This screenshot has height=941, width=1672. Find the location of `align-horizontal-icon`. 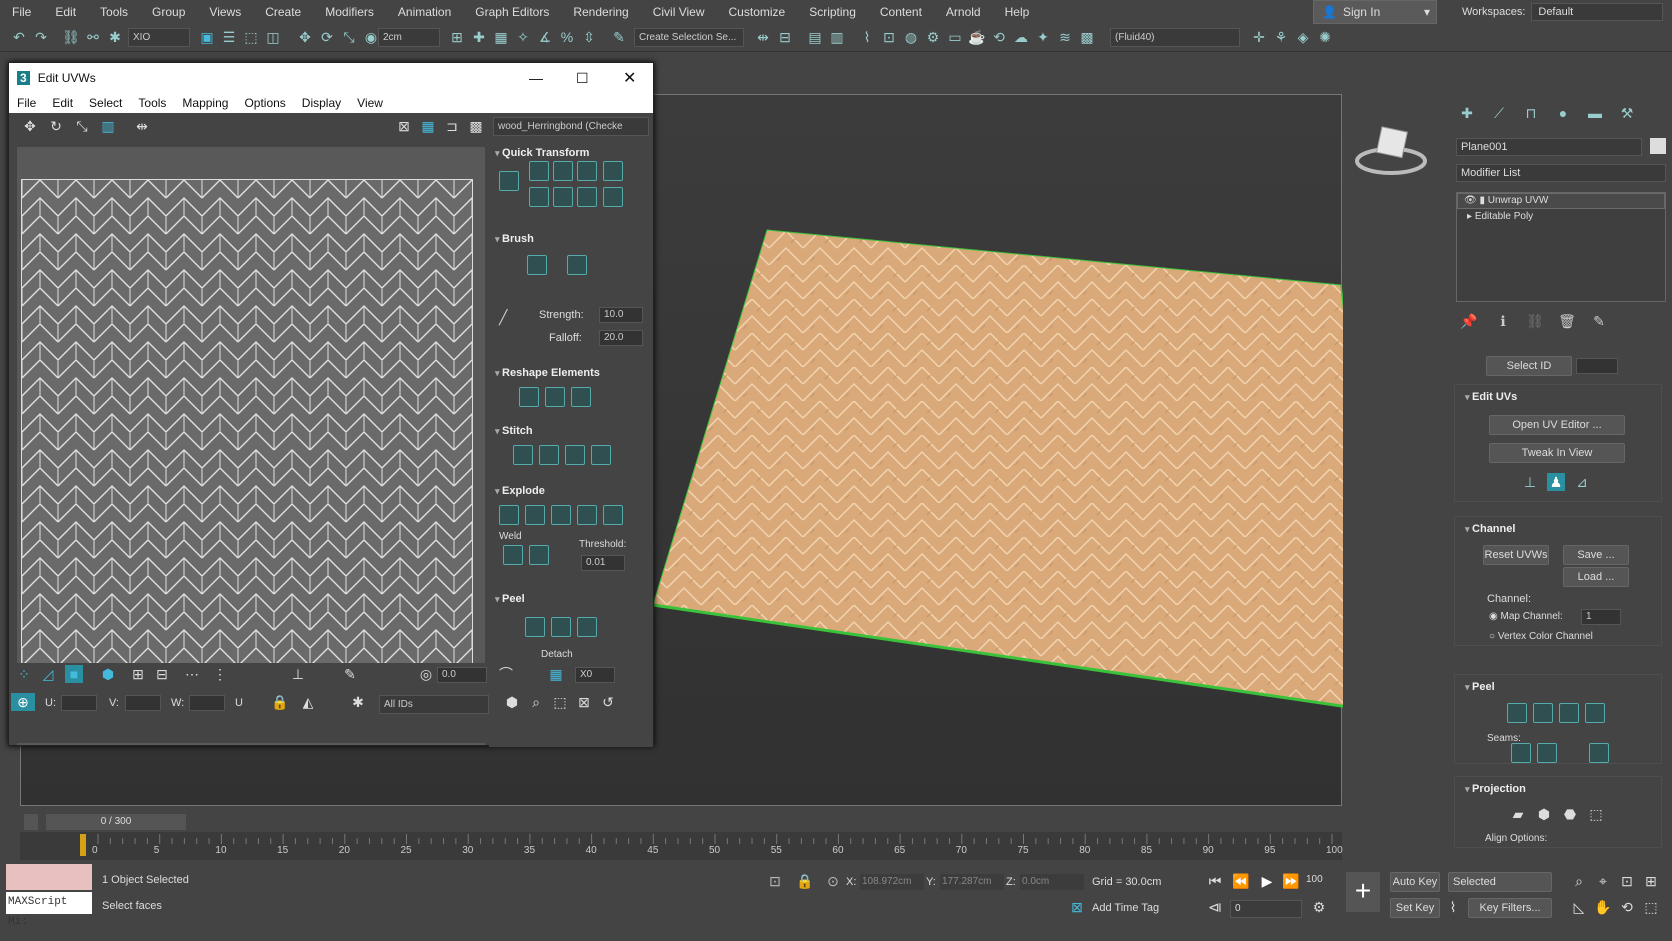

align-horizontal-icon is located at coordinates (539, 171).